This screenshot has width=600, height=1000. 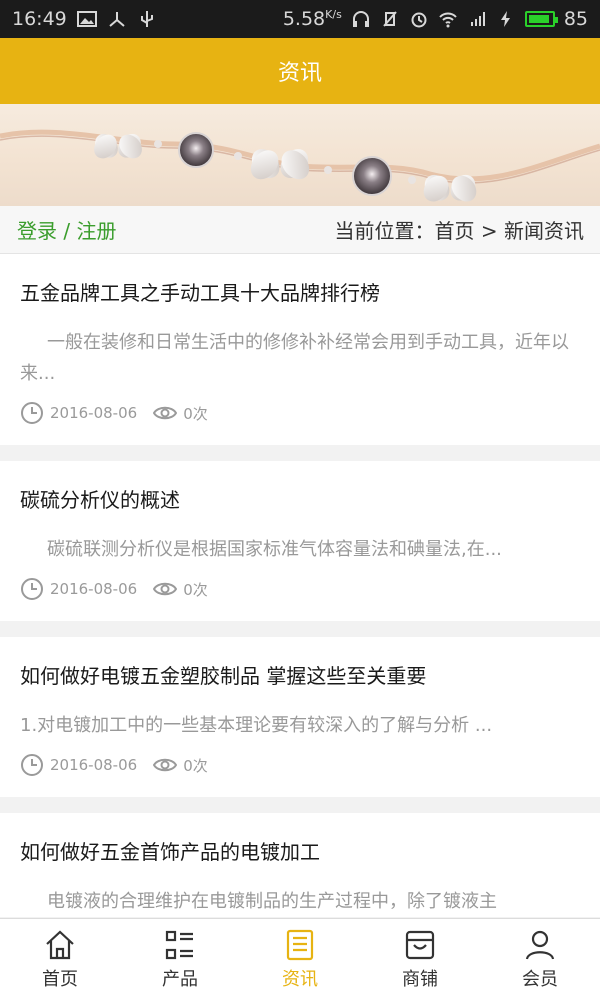 I want to click on list-icon, so click(x=179, y=945).